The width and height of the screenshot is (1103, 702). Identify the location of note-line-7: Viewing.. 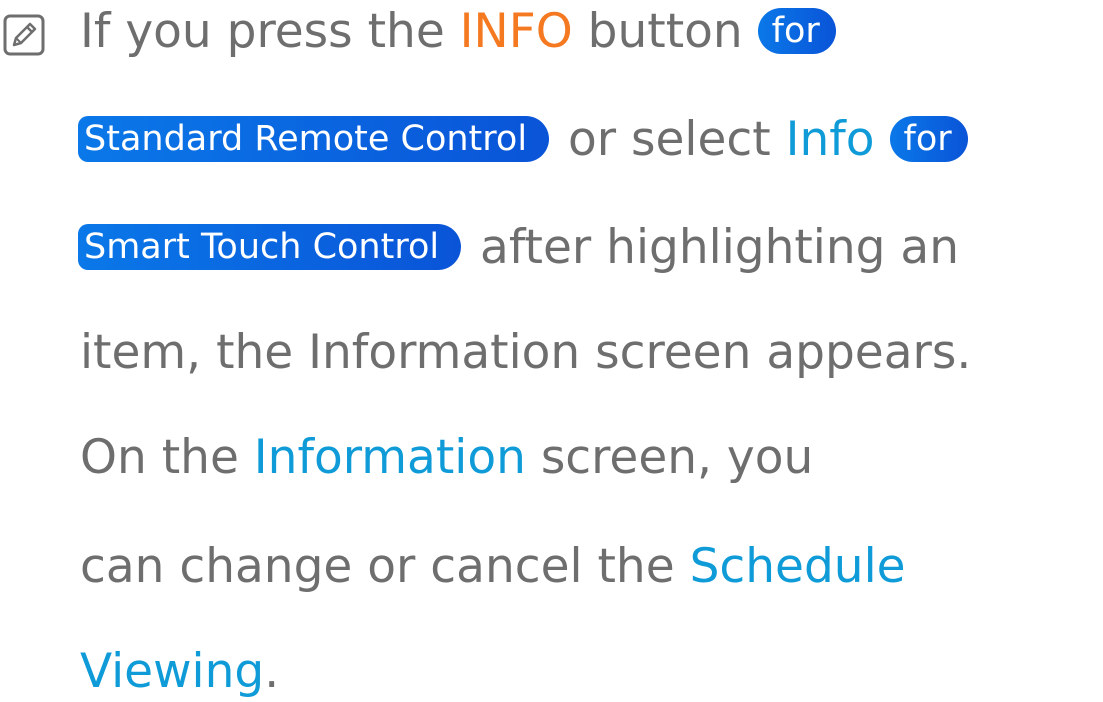
(179, 672).